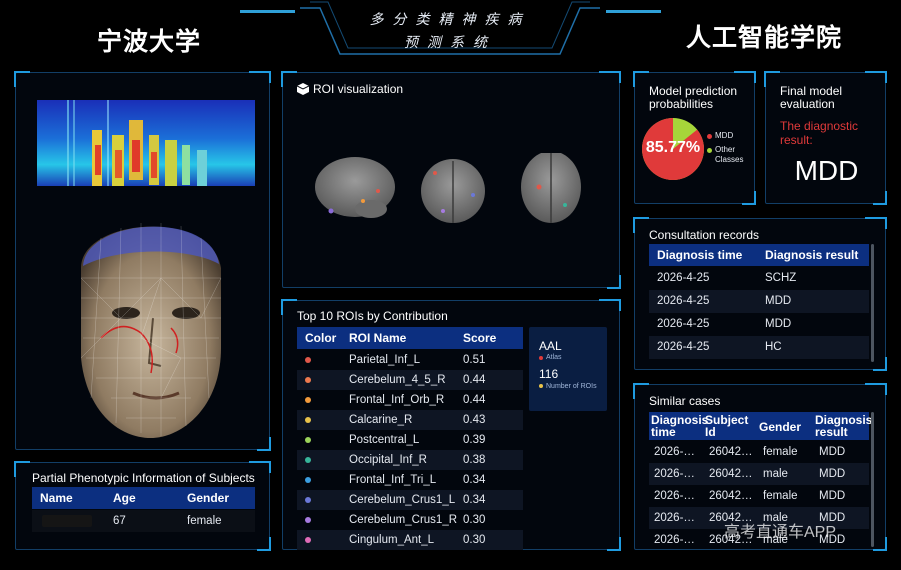 This screenshot has height=570, width=901. What do you see at coordinates (450, 43) in the screenshot?
I see `system-title-line2: 预测系统` at bounding box center [450, 43].